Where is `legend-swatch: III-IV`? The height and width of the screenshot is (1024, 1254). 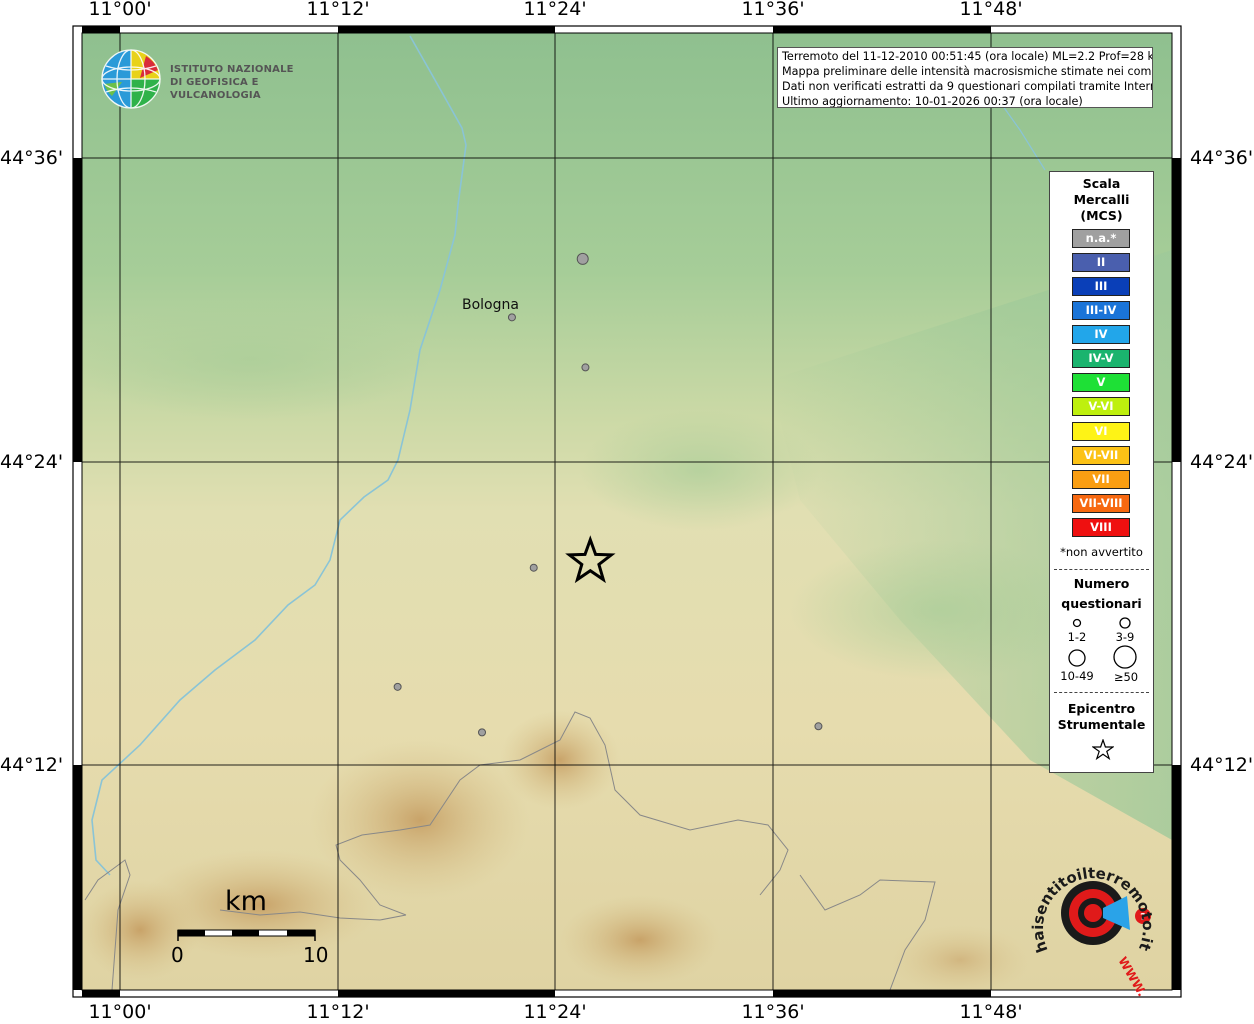 legend-swatch: III-IV is located at coordinates (1101, 310).